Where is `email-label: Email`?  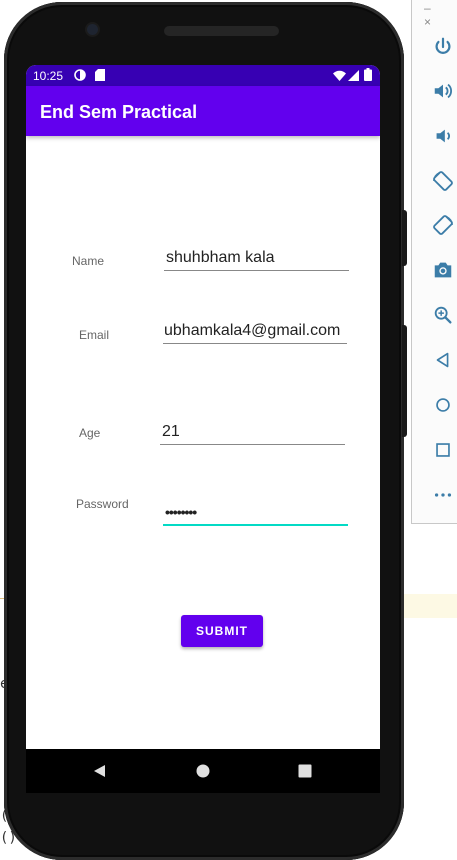
email-label: Email is located at coordinates (94, 335).